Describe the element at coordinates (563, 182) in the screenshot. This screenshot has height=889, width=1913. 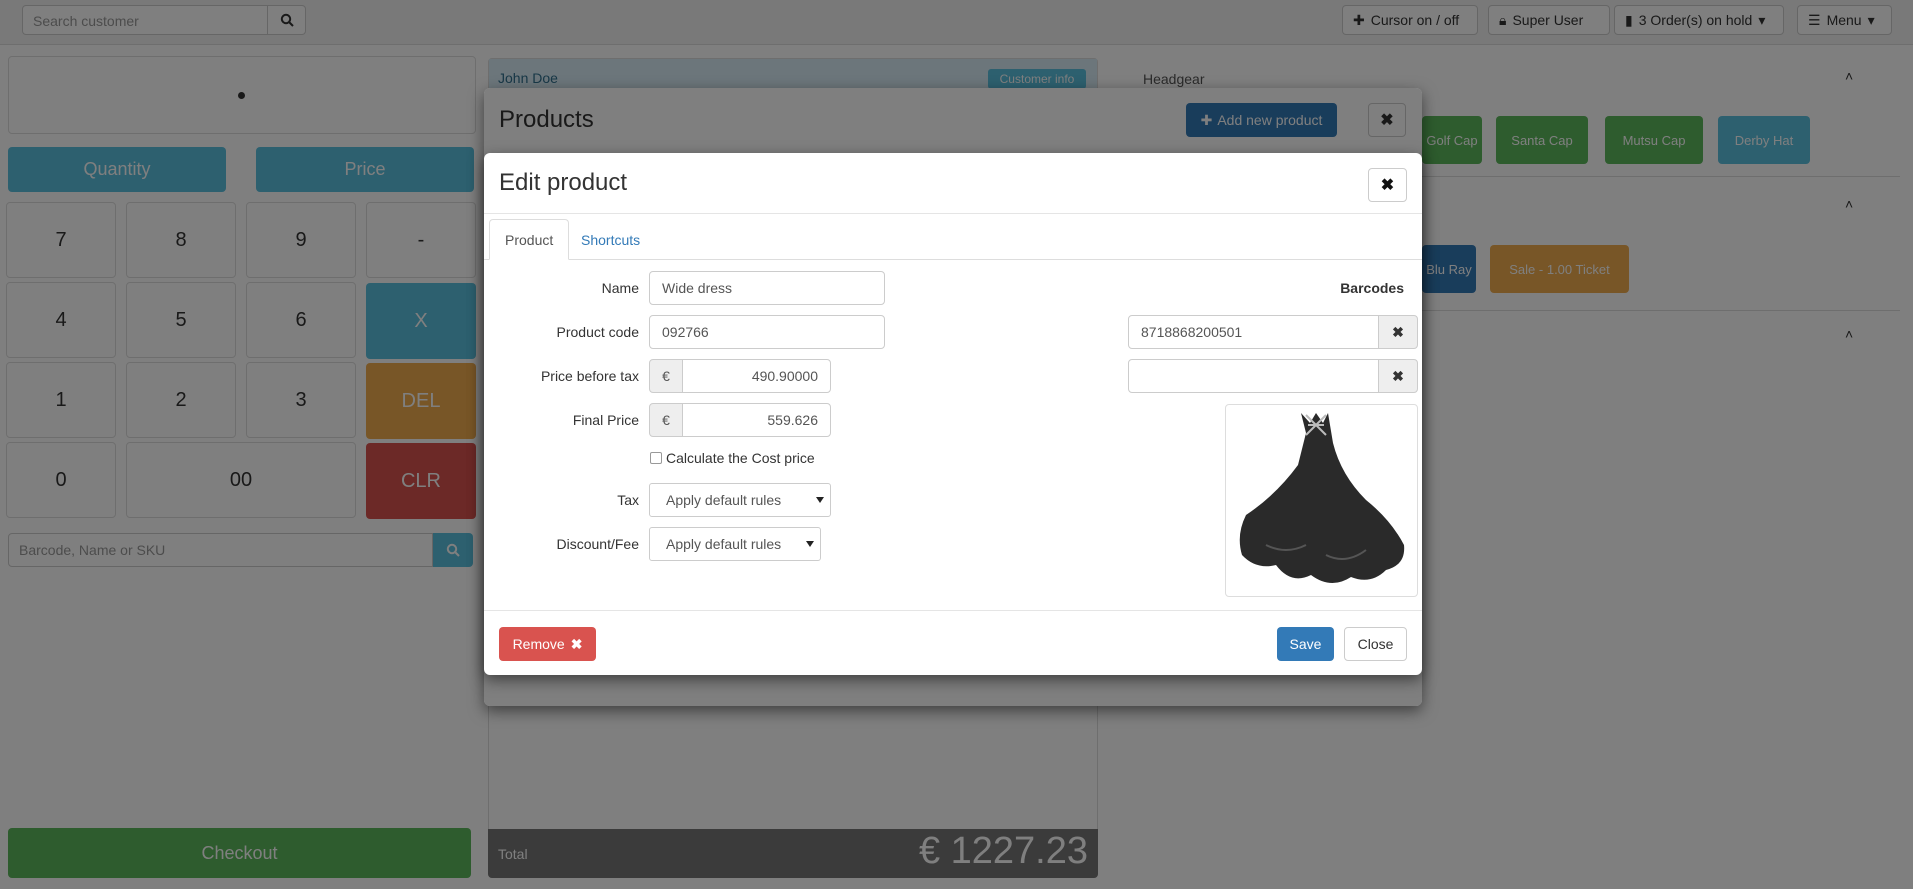
I see `edit-product-title: Edit product` at that location.